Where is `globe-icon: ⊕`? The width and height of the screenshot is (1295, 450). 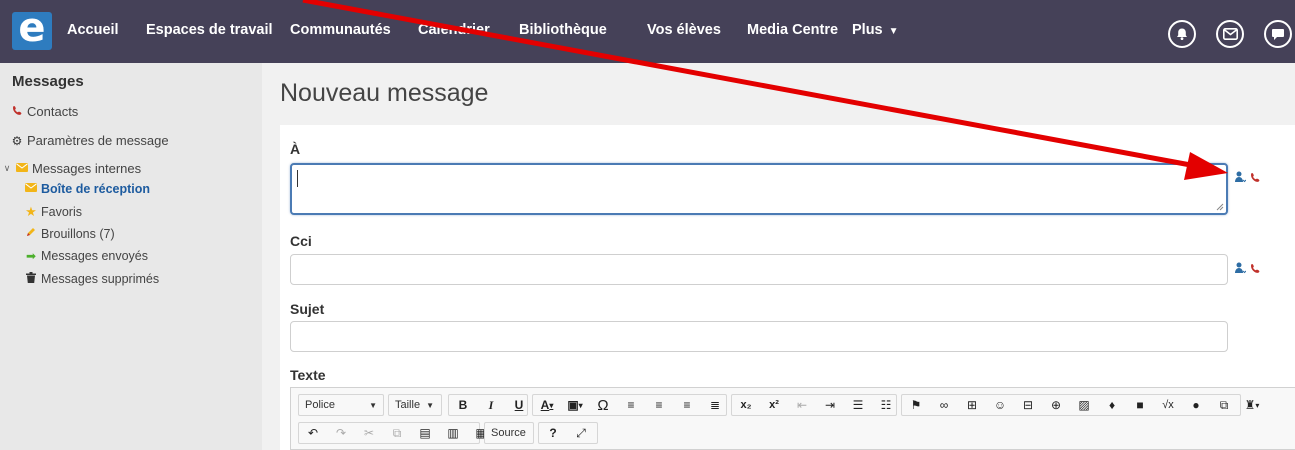
globe-icon: ⊕ is located at coordinates (1056, 405).